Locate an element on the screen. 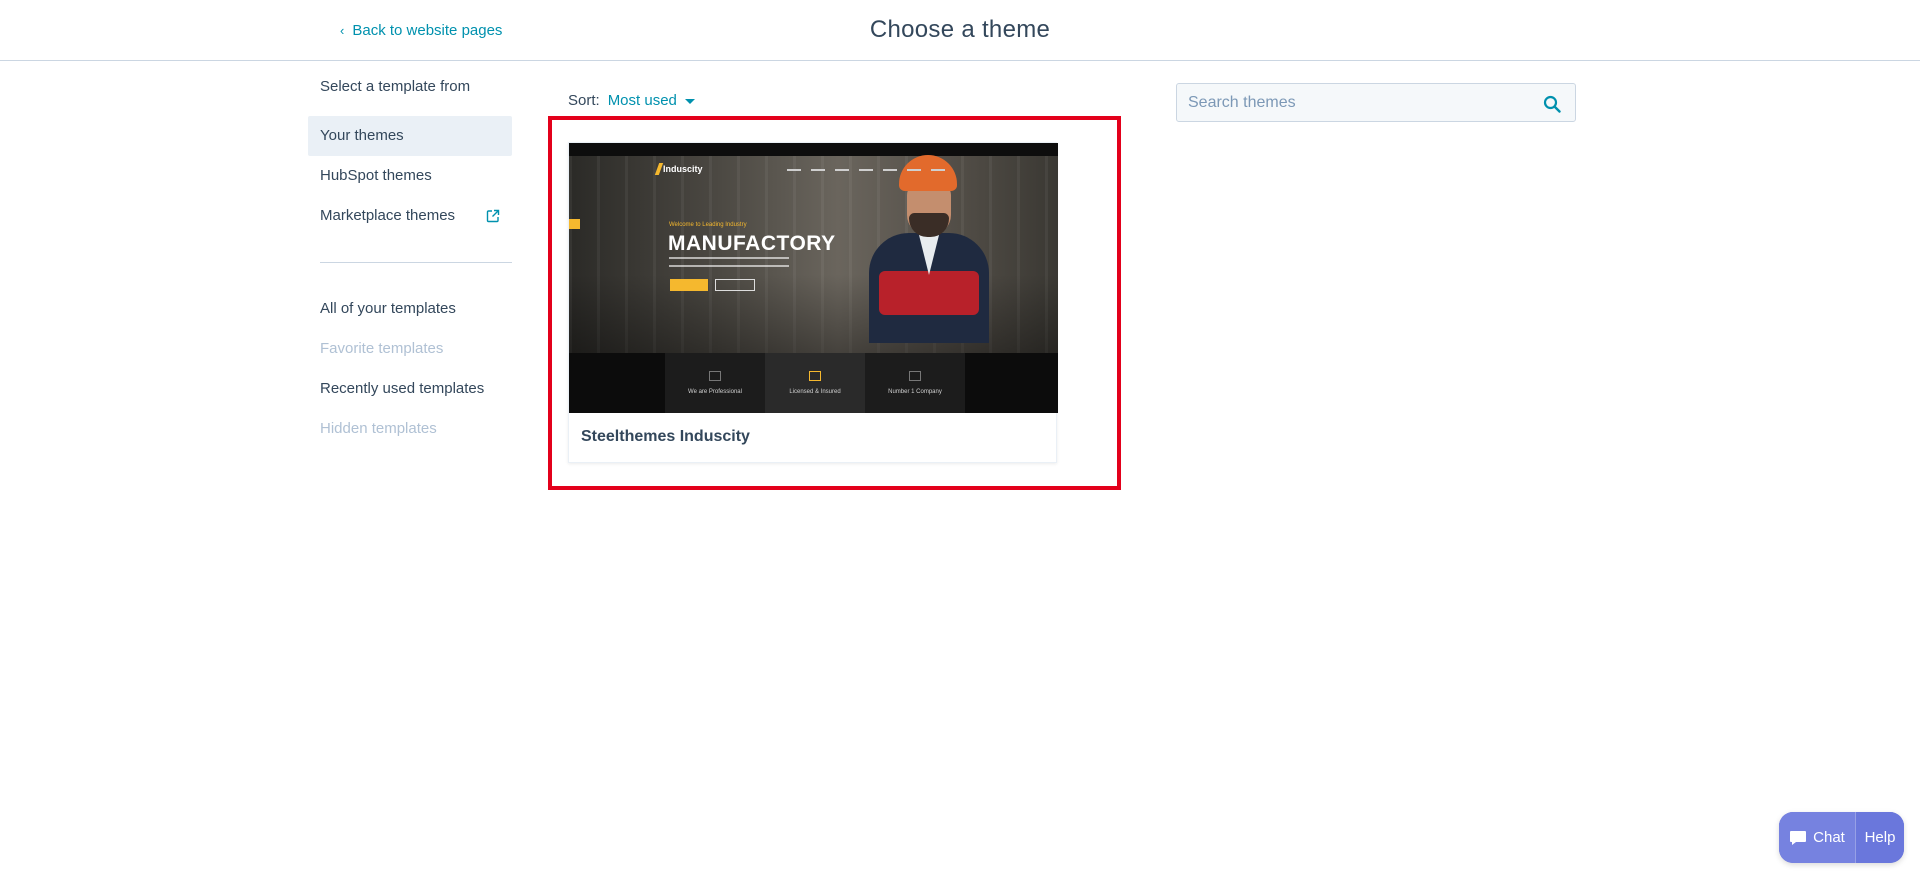  chat-button: Chat is located at coordinates (1817, 837).